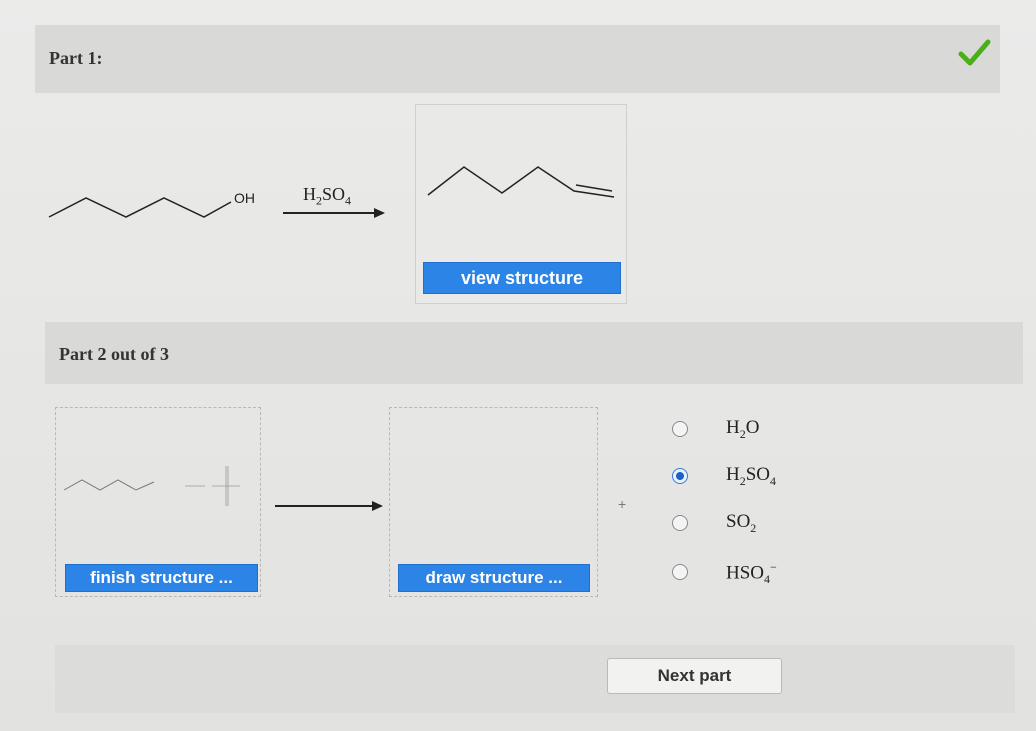 The height and width of the screenshot is (731, 1036). What do you see at coordinates (327, 196) in the screenshot?
I see `reagent-label: H2SO4` at bounding box center [327, 196].